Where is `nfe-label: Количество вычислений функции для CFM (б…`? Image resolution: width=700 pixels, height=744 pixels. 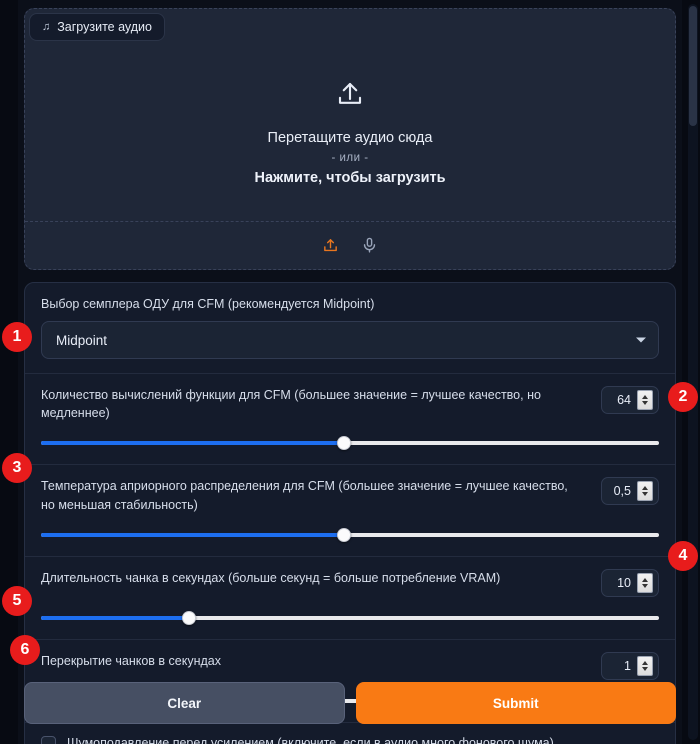
nfe-label: Количество вычислений функции для CFM (б… is located at coordinates (291, 404).